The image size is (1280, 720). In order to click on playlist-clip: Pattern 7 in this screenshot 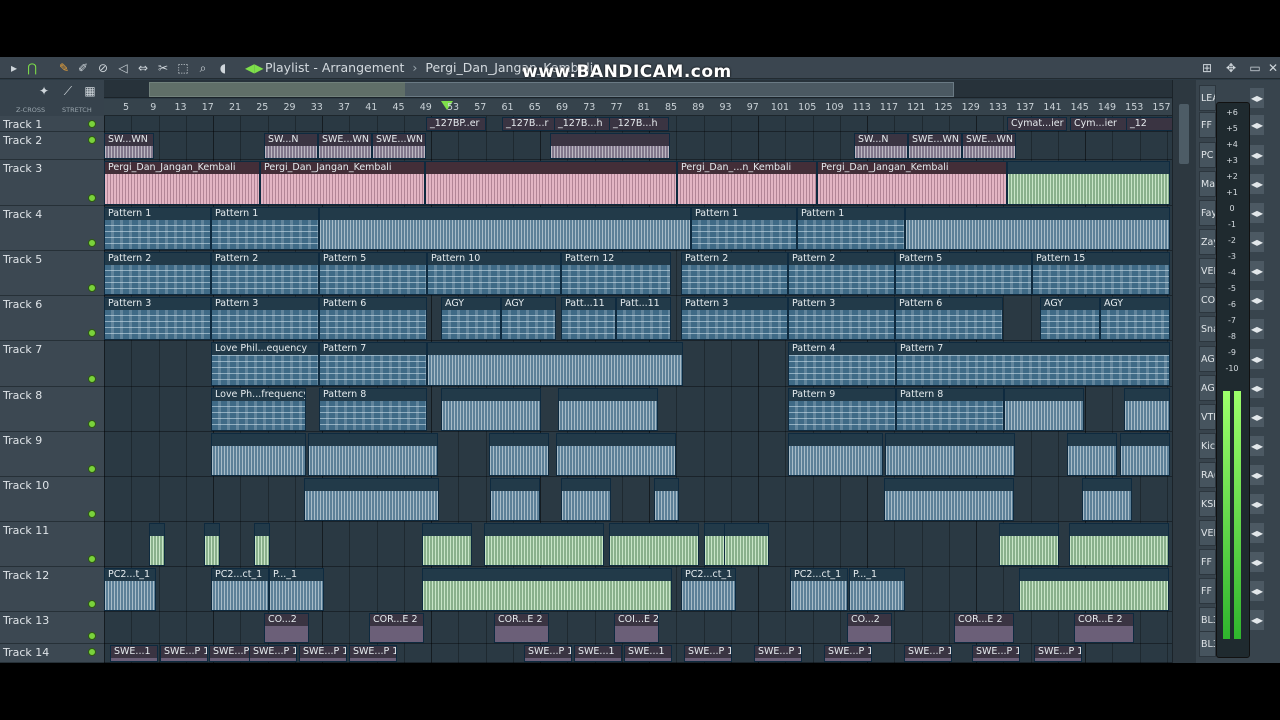, I will do `click(1033, 364)`.